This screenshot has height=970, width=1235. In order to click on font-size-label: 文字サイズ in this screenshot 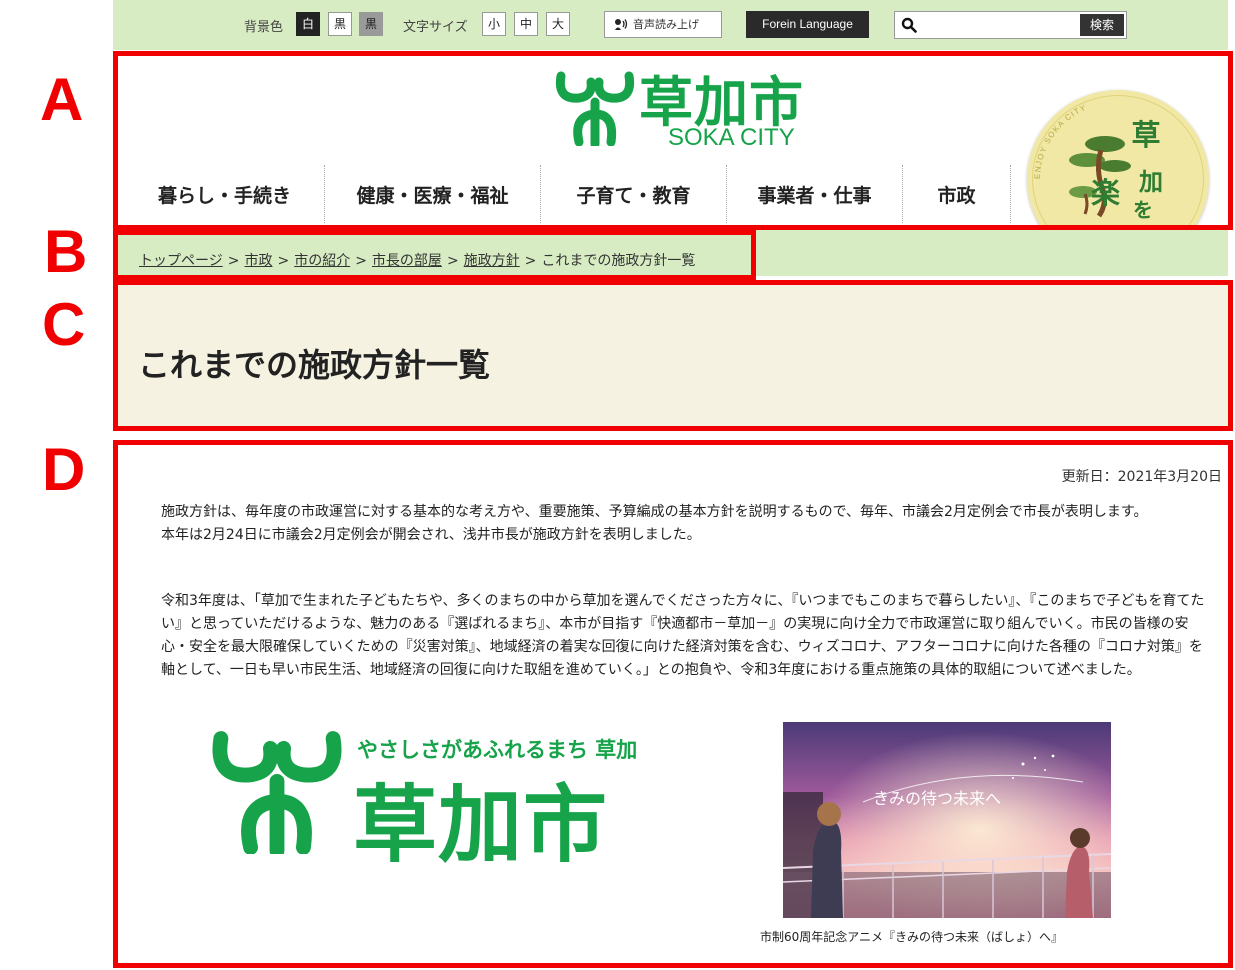, I will do `click(435, 27)`.